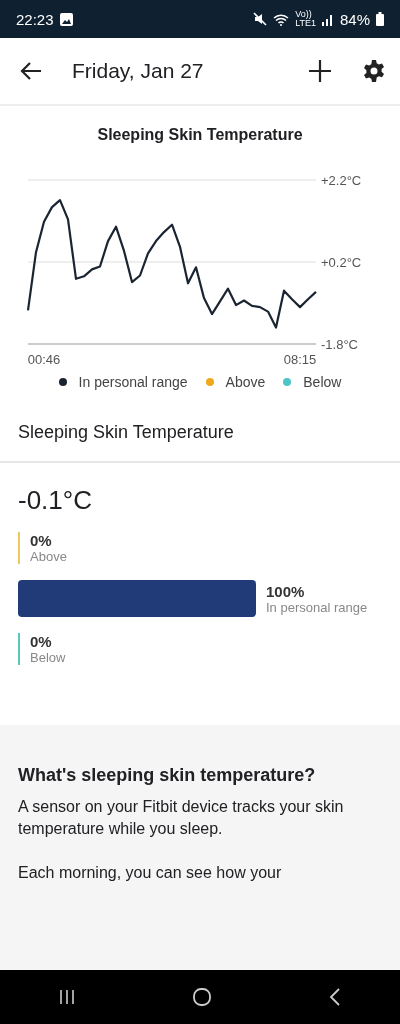  Describe the element at coordinates (335, 997) in the screenshot. I see `back-nav-button` at that location.